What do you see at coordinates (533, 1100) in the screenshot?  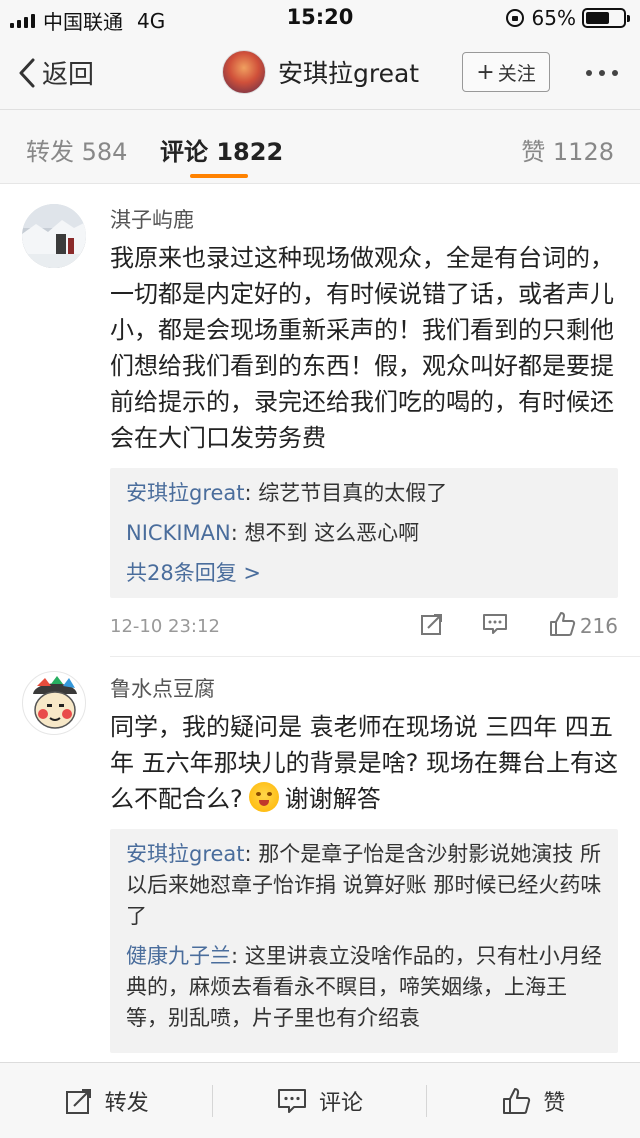 I see `like-button: 赞` at bounding box center [533, 1100].